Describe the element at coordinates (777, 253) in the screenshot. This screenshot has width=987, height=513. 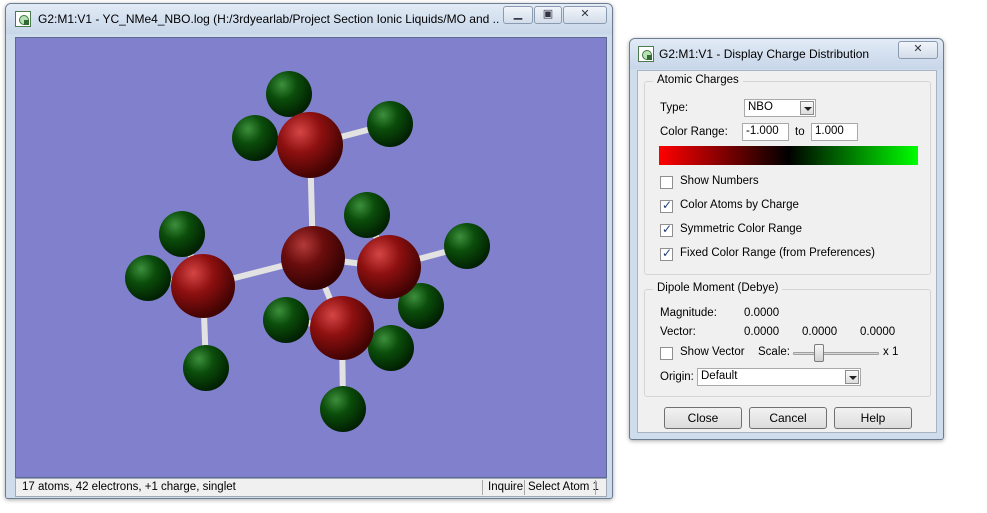
I see `fixed-color-range-label: Fixed Color Range (from Preferences)` at that location.